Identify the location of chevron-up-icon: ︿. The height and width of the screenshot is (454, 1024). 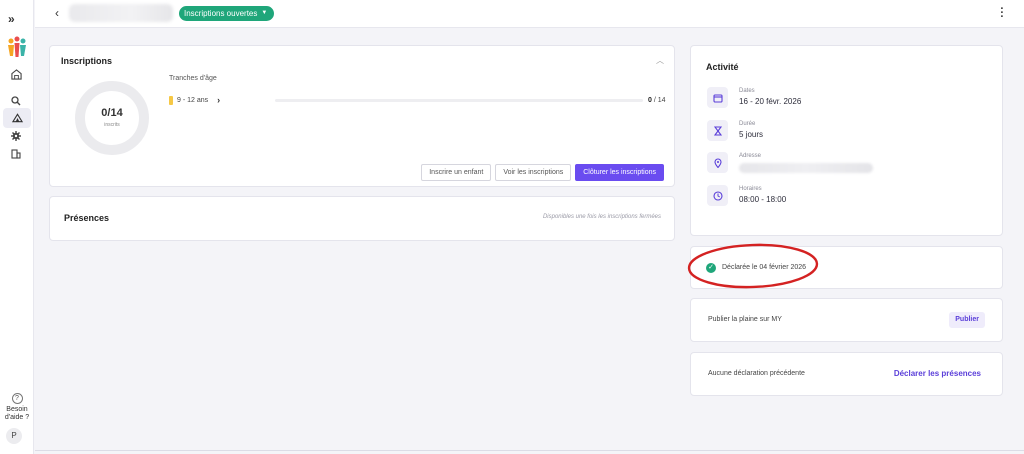
(660, 60).